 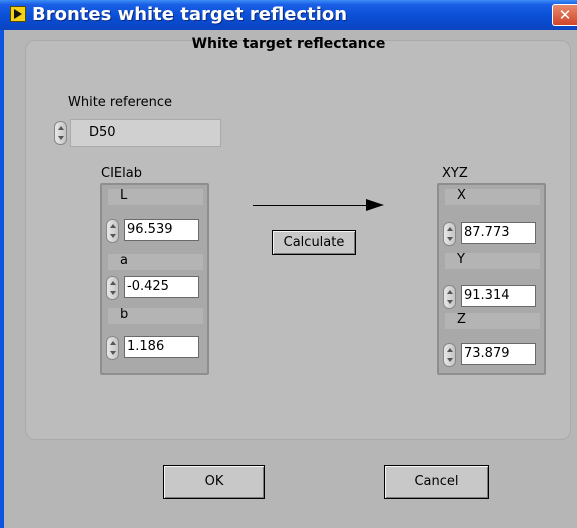 I want to click on b-label: b, so click(x=124, y=314).